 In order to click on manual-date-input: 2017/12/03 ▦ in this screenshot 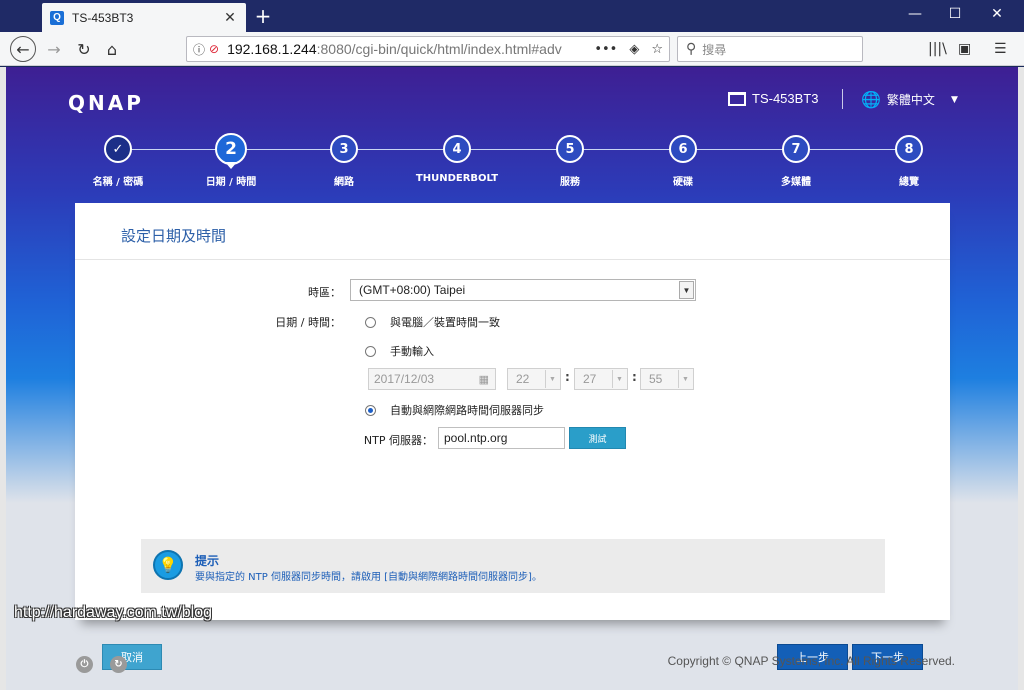, I will do `click(432, 379)`.